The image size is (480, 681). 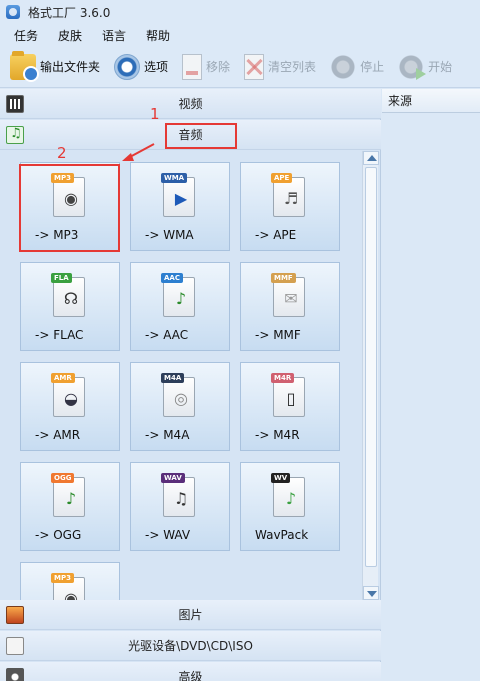 I want to click on file-format-icon: M4R ▯, so click(x=289, y=395).